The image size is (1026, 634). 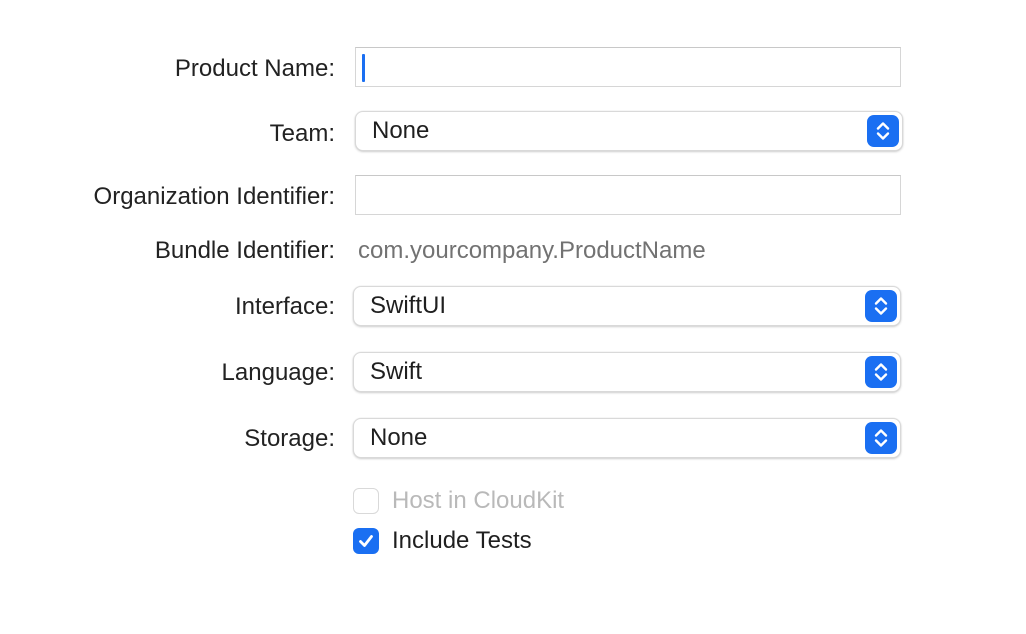 I want to click on host-in-cloudkit-label: Host in CloudKit, so click(x=478, y=500).